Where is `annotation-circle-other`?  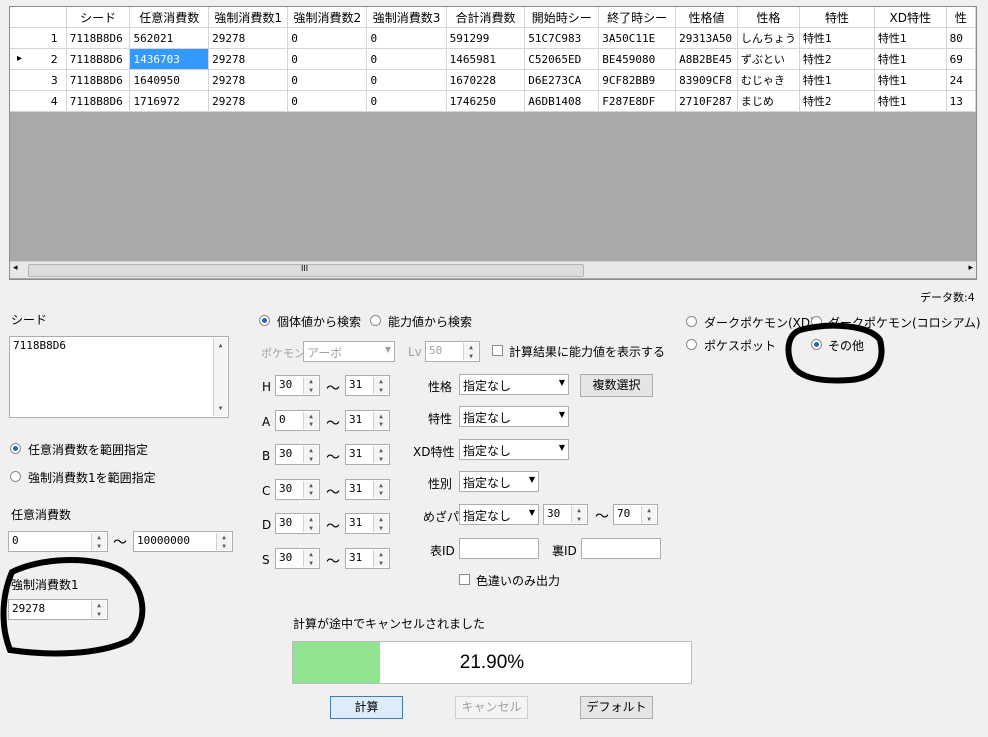
annotation-circle-other is located at coordinates (835, 353).